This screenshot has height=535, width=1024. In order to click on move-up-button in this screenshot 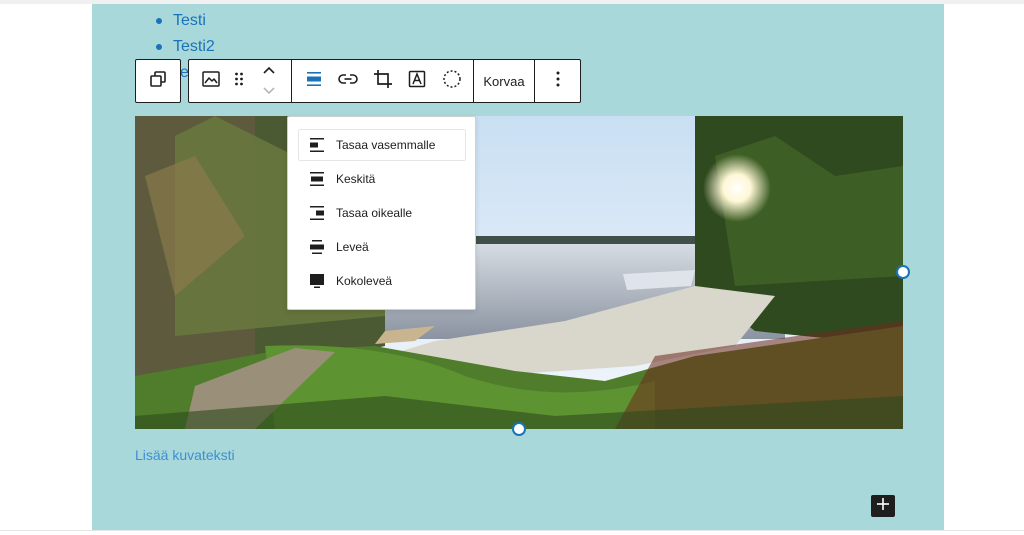, I will do `click(269, 70)`.